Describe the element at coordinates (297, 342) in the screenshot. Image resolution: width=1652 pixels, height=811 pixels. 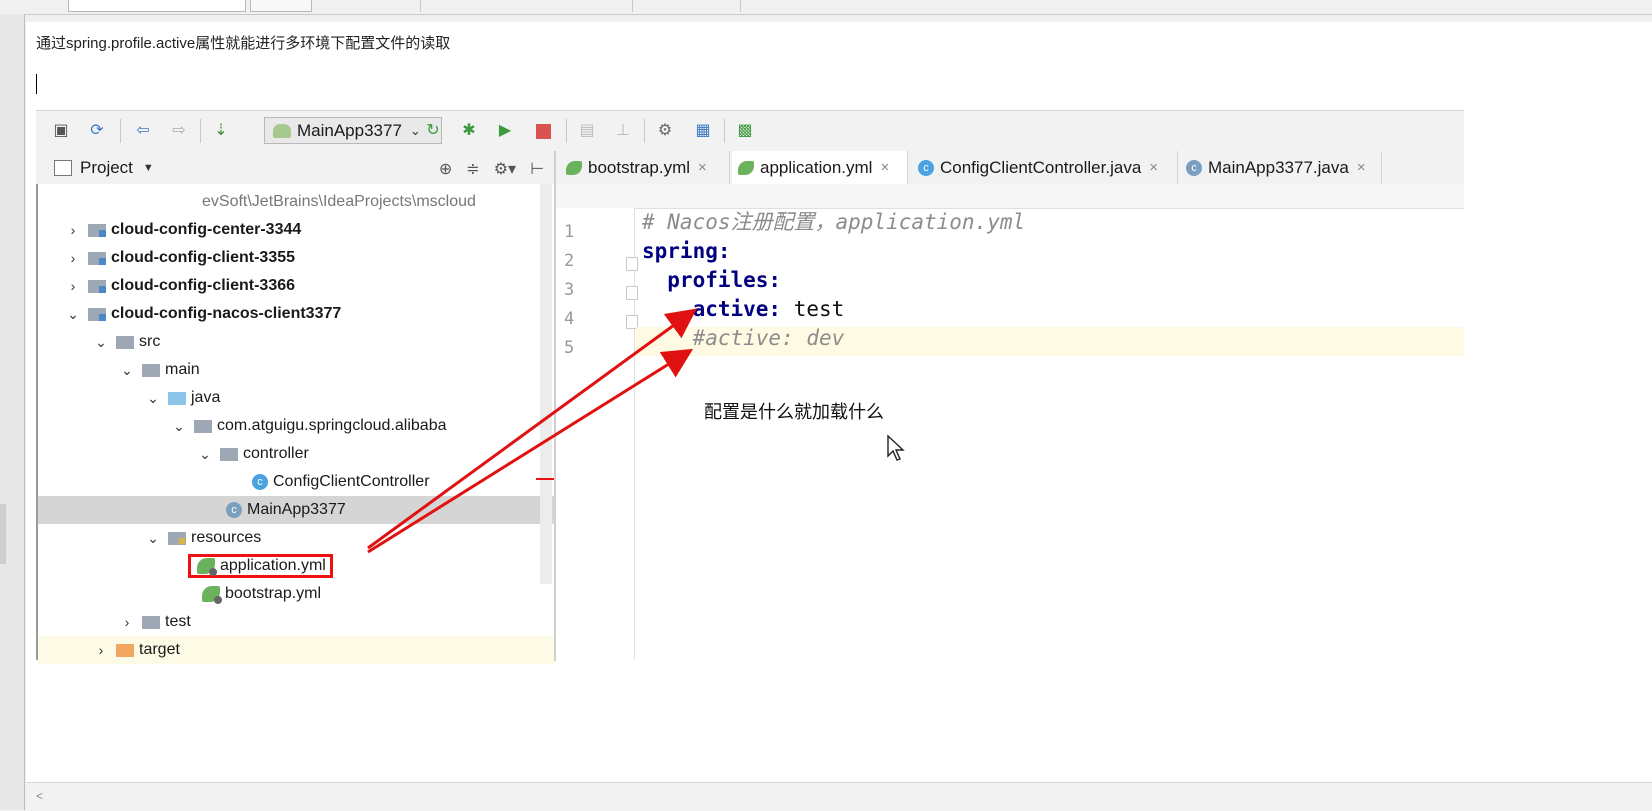
I see `tree-item-src: ⌄ src` at that location.